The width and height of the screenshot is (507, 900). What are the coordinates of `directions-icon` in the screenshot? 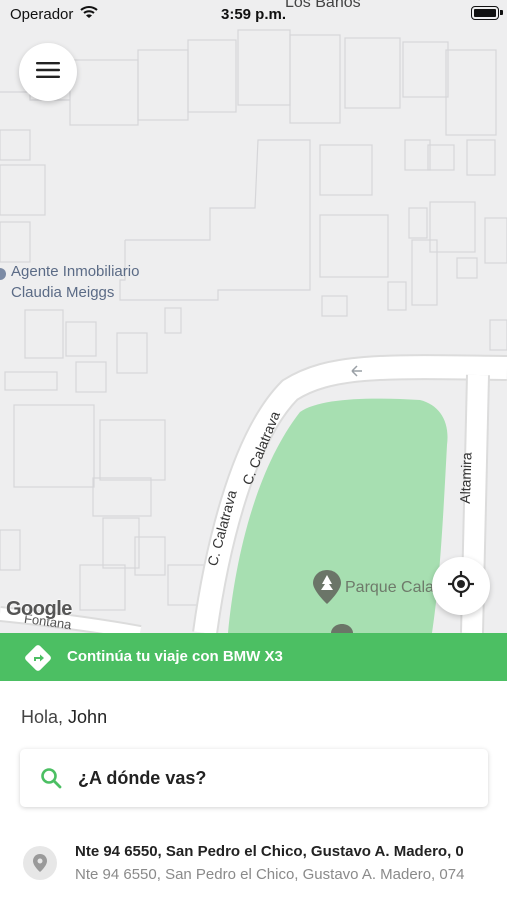 It's located at (38, 660).